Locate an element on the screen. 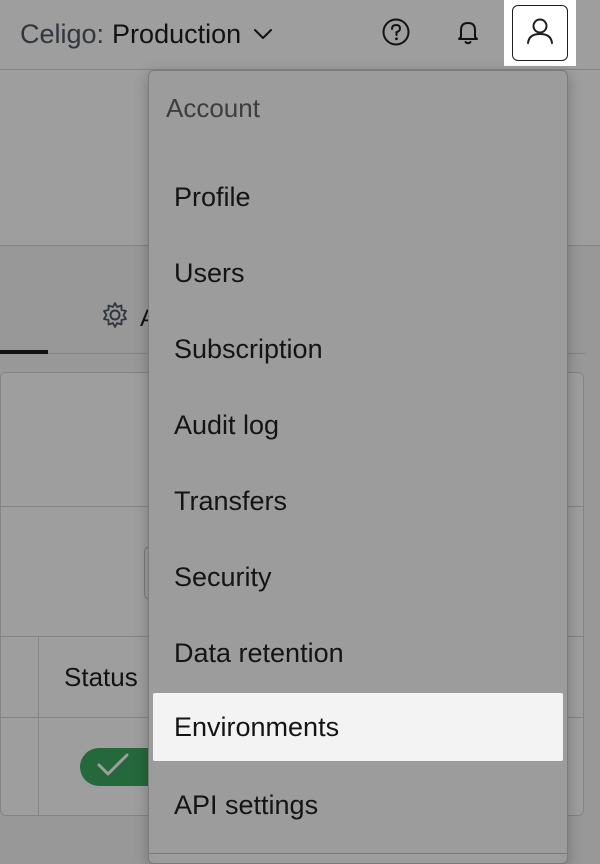 This screenshot has width=600, height=864. menu-item-subscription: Subscription is located at coordinates (358, 349).